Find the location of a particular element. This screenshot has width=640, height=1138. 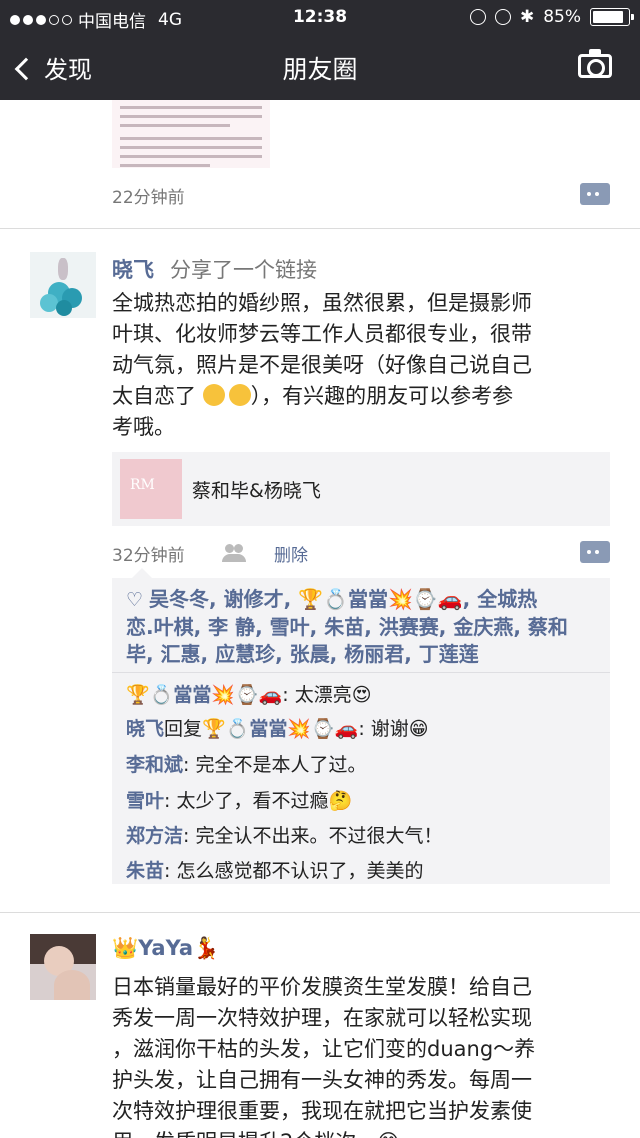

shared-link-card: RM 蔡和毕&杨晓飞 is located at coordinates (361, 489).